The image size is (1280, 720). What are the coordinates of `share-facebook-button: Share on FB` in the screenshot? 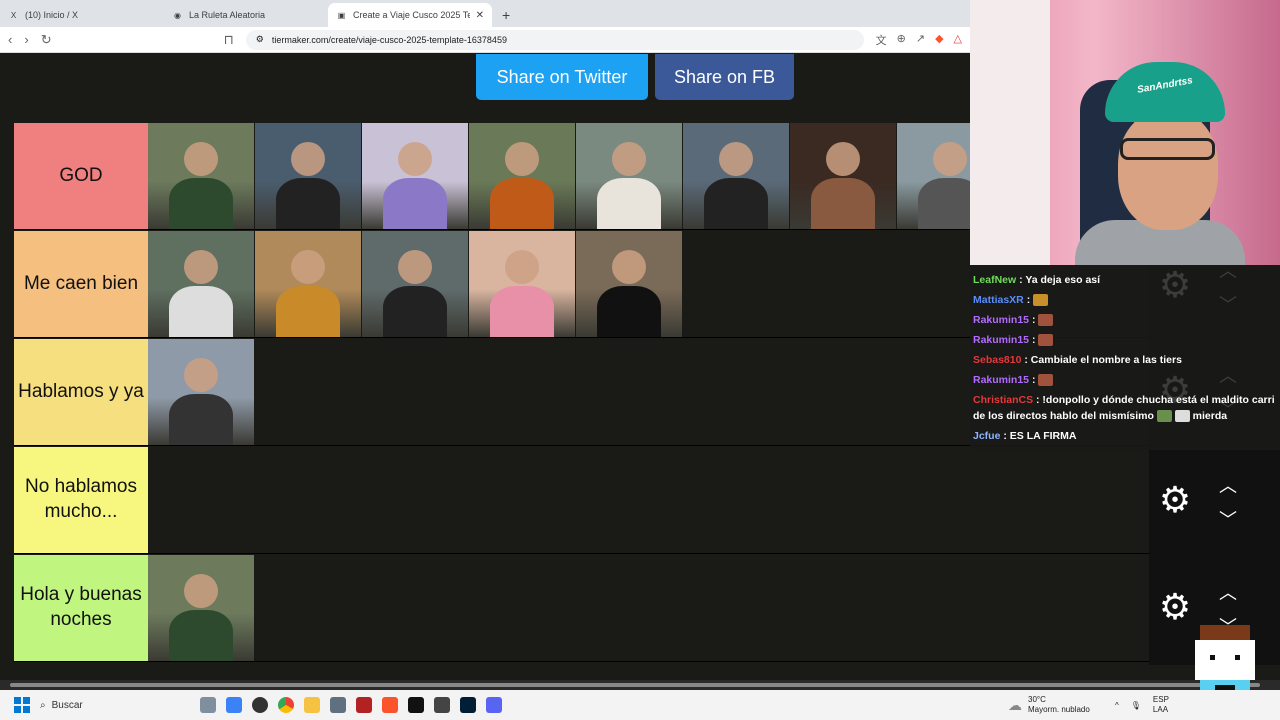 It's located at (724, 77).